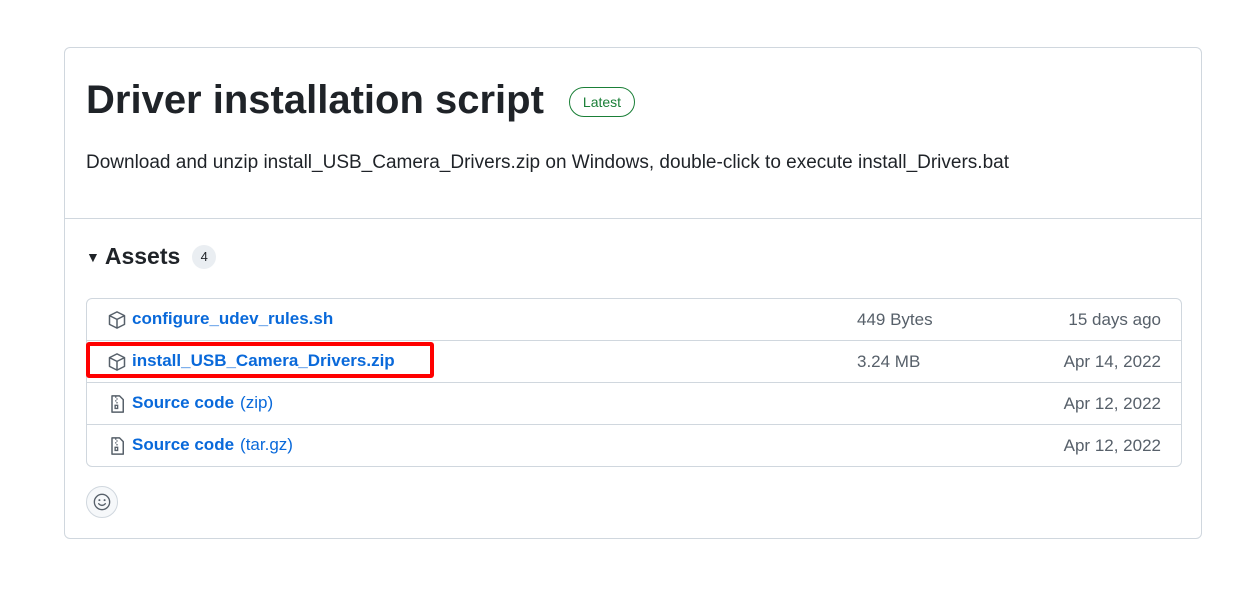 This screenshot has height=594, width=1253. I want to click on asset-link: configure_udev_rules.sh, so click(232, 319).